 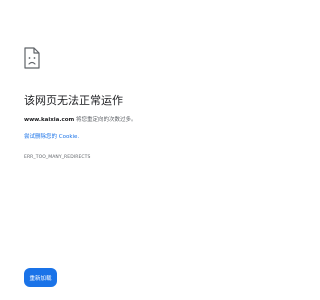 I want to click on sad-page-icon, so click(x=32, y=58).